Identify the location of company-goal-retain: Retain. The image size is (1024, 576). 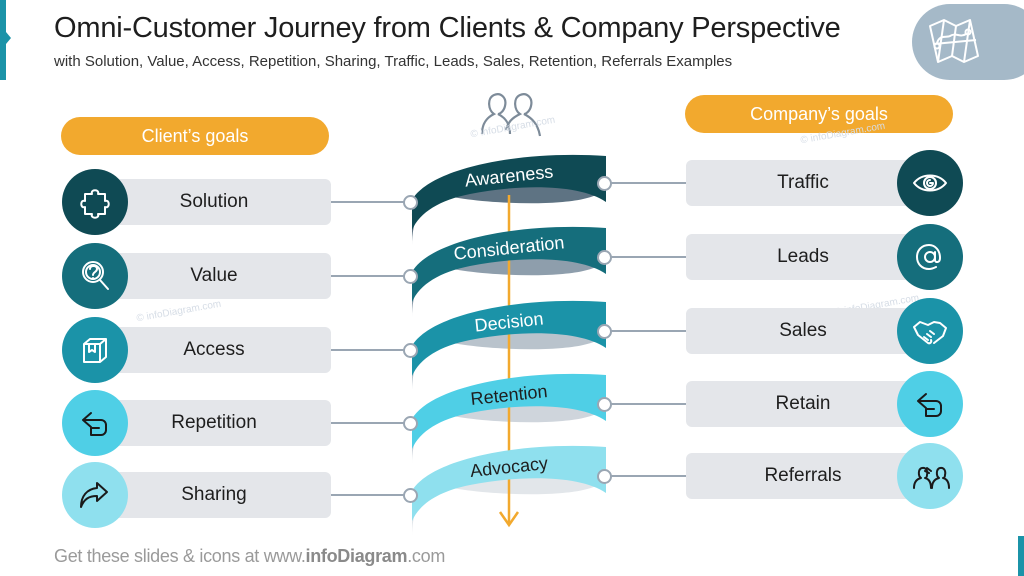
(803, 404).